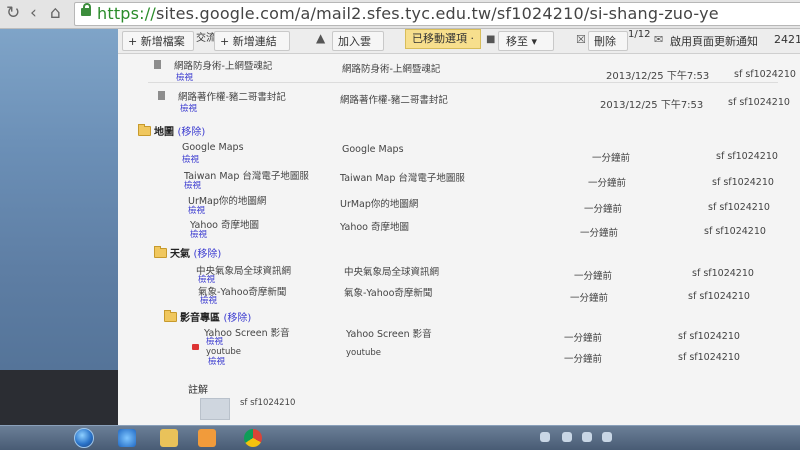 This screenshot has height=450, width=800. I want to click on frame-bottom, so click(59, 400).